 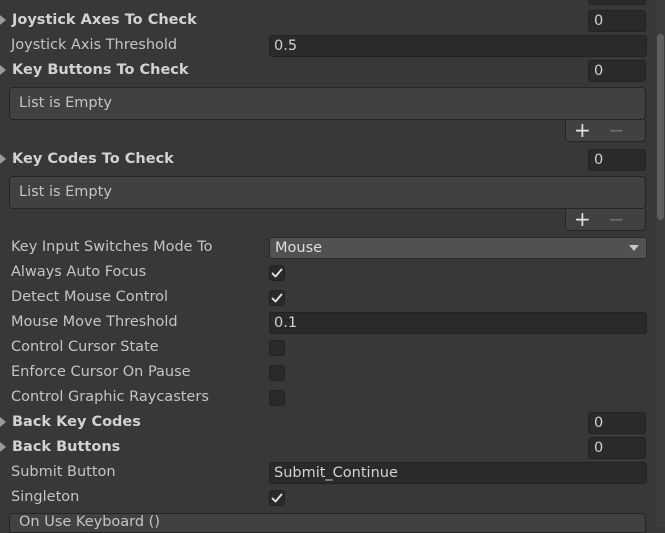 I want to click on back-key-codes-count: 0, so click(x=617, y=423).